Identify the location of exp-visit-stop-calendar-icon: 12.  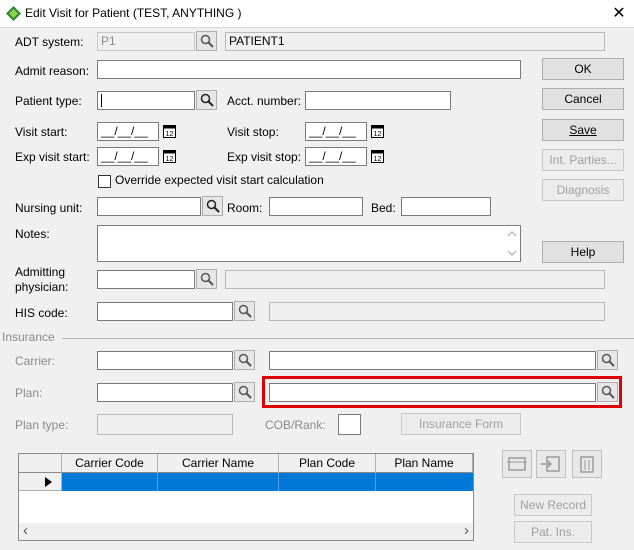
(377, 156).